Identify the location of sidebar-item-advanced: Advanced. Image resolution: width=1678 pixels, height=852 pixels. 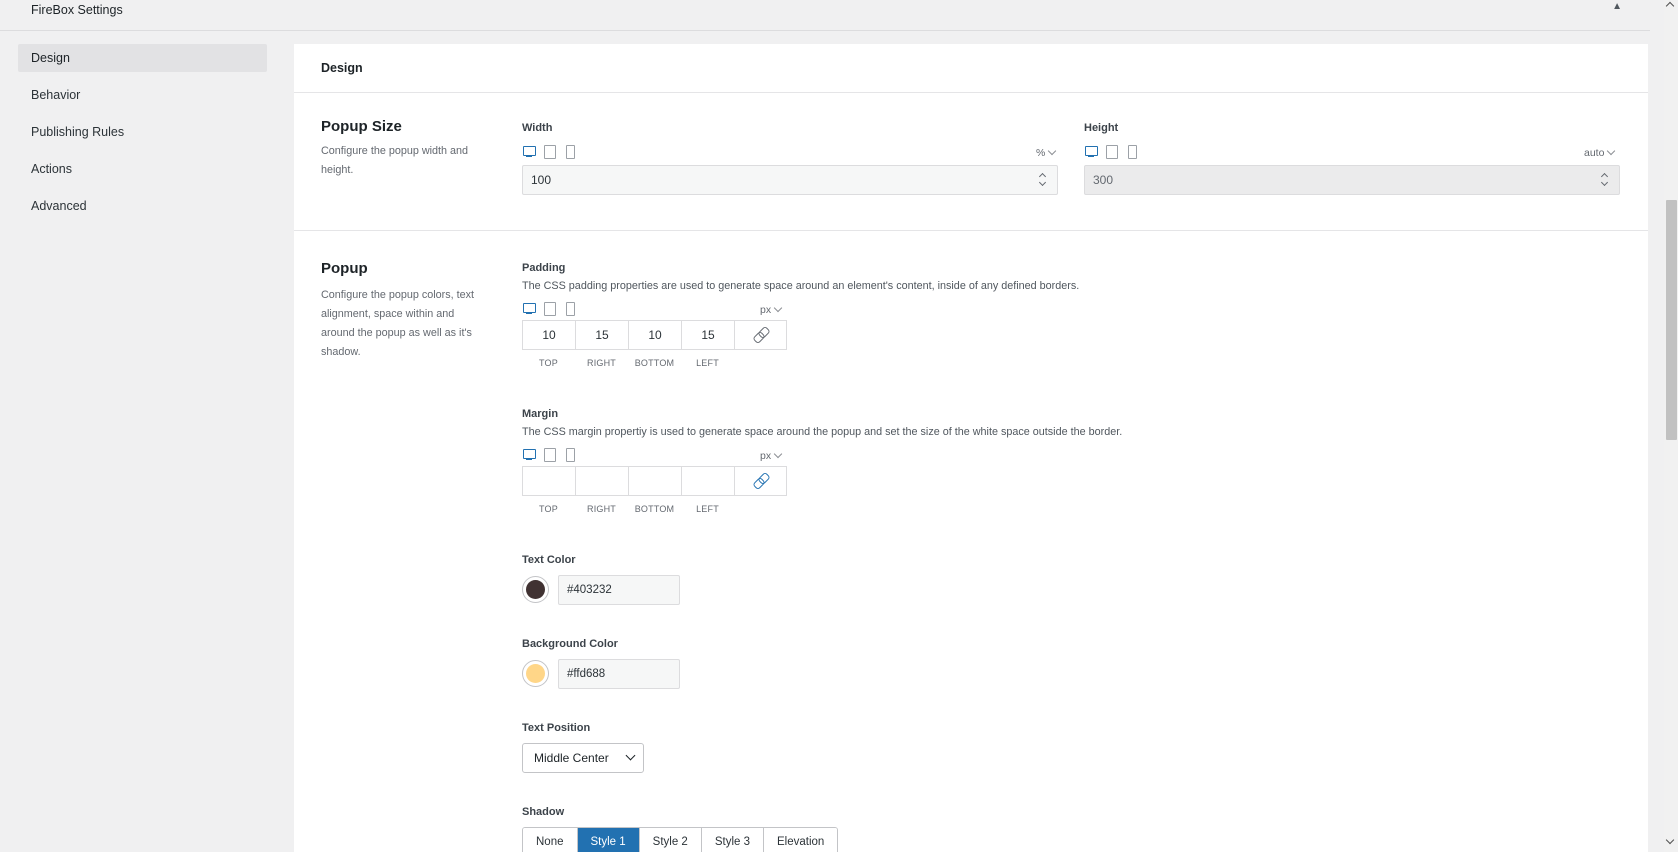
(142, 206).